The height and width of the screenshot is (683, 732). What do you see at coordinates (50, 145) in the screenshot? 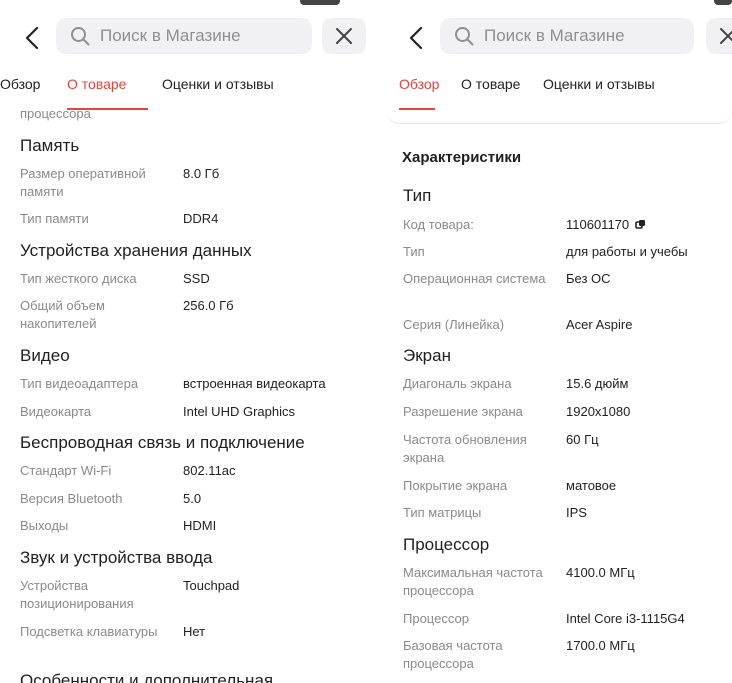
I see `section-title: Память` at bounding box center [50, 145].